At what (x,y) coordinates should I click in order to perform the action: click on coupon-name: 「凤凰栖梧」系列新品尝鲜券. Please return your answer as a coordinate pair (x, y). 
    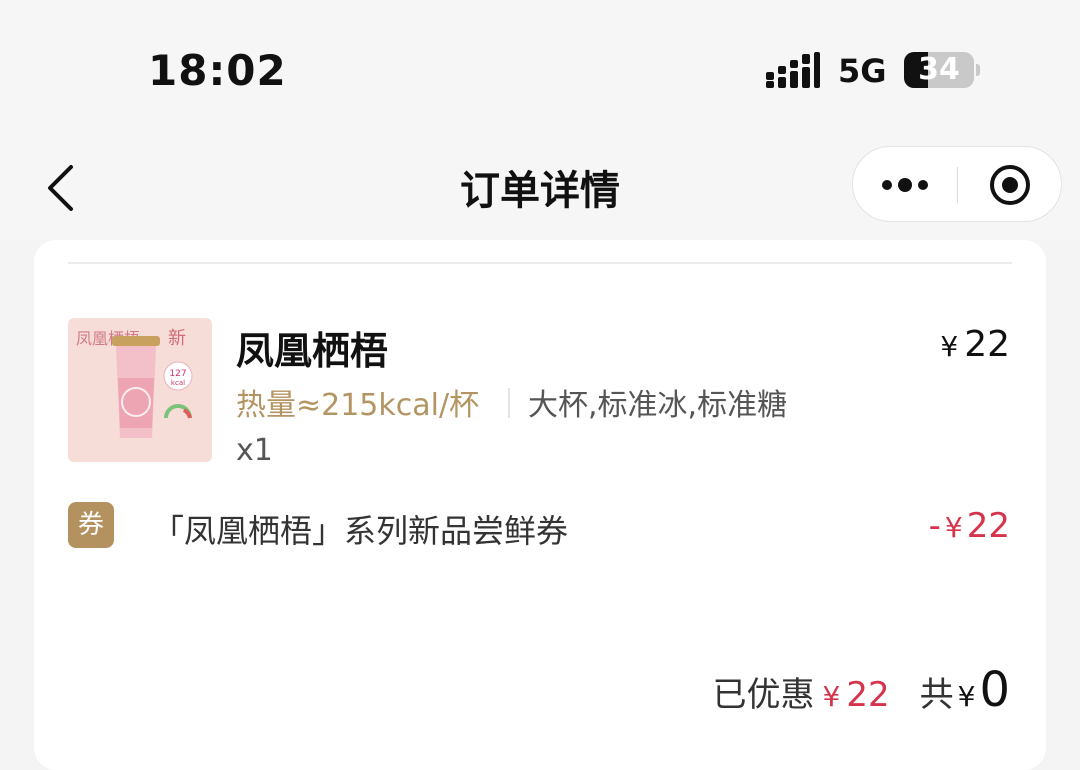
    Looking at the image, I should click on (360, 531).